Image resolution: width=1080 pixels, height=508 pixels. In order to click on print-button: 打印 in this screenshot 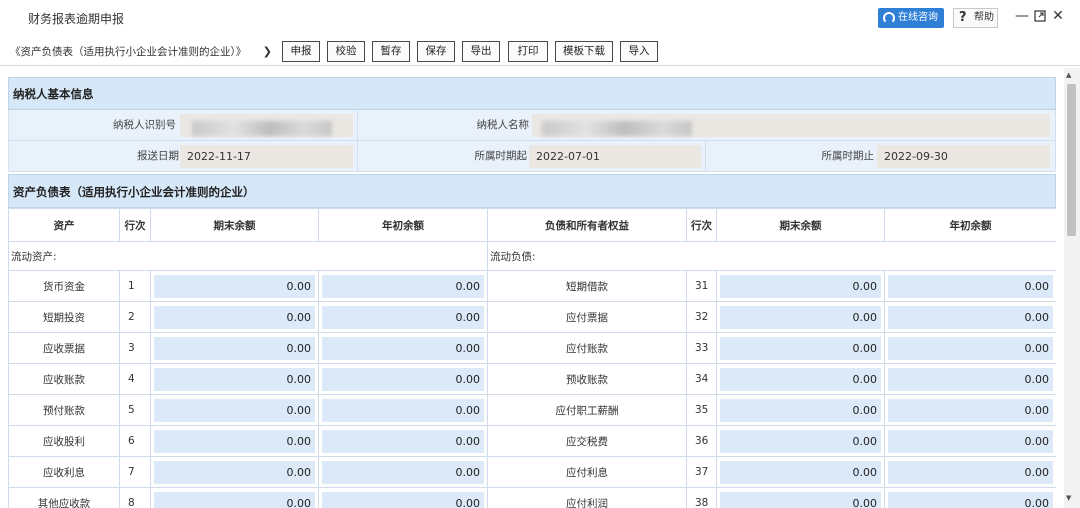, I will do `click(528, 51)`.